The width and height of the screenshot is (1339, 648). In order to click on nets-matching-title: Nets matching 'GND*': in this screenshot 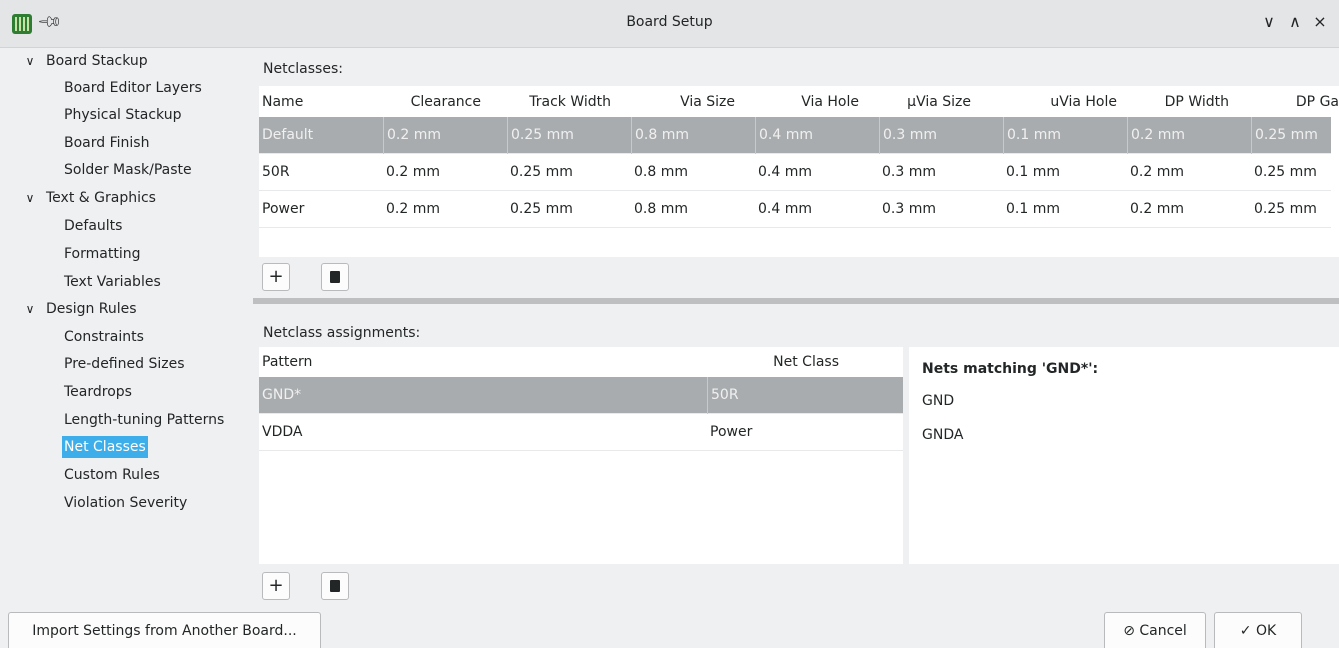, I will do `click(1010, 369)`.